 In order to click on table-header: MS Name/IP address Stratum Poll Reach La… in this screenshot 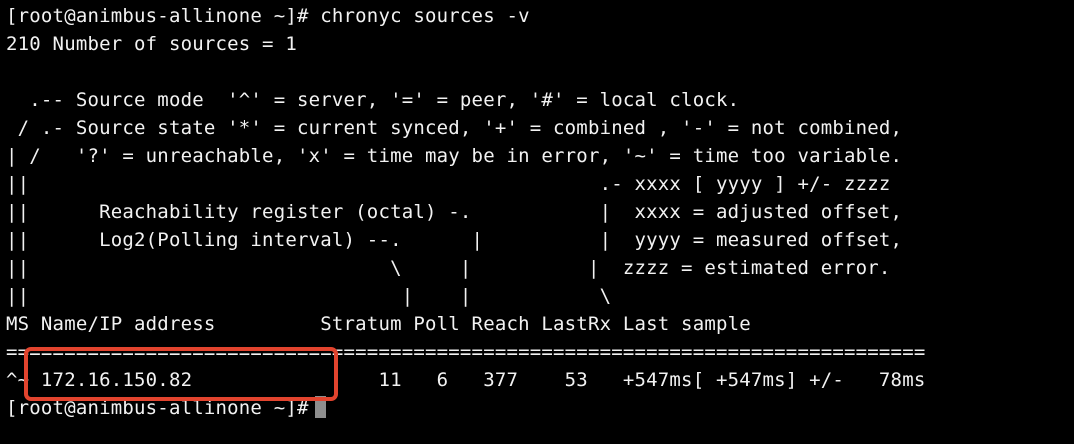, I will do `click(378, 324)`.